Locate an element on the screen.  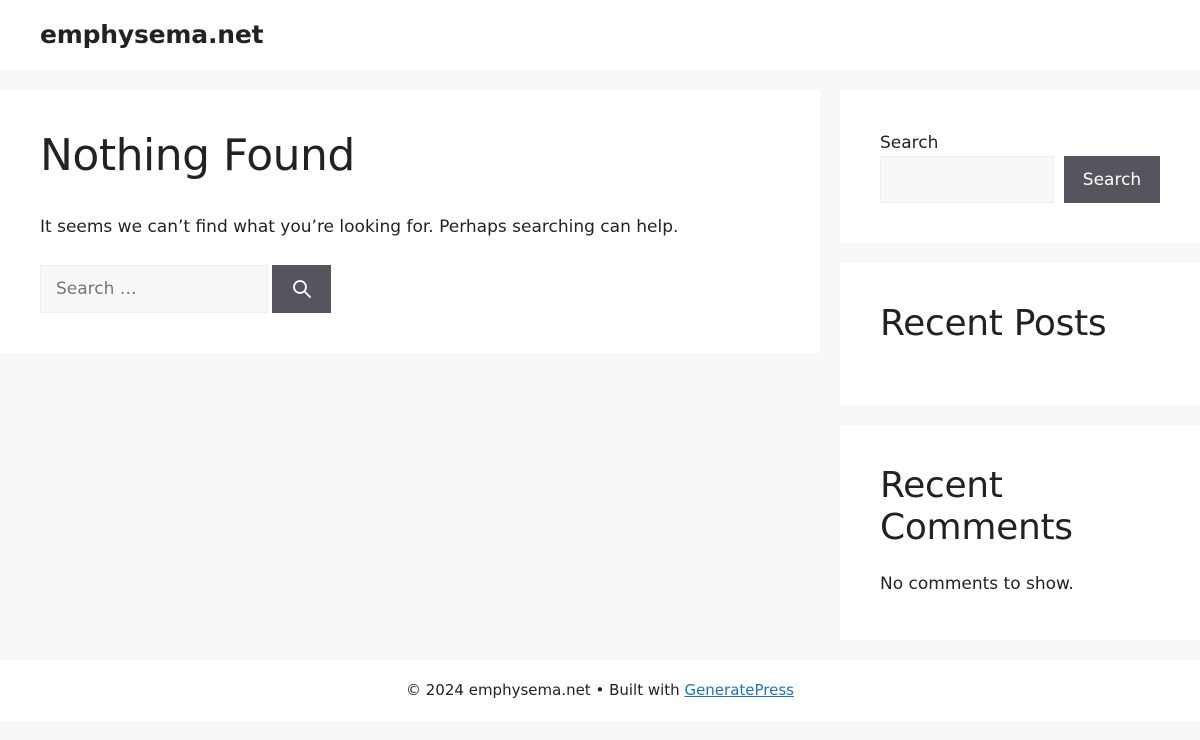
search-submit-button is located at coordinates (301, 289).